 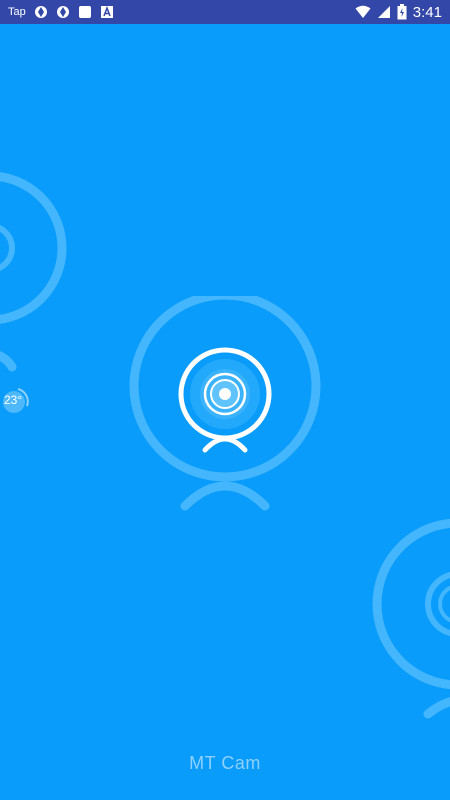 I want to click on a-box-icon, so click(x=107, y=12).